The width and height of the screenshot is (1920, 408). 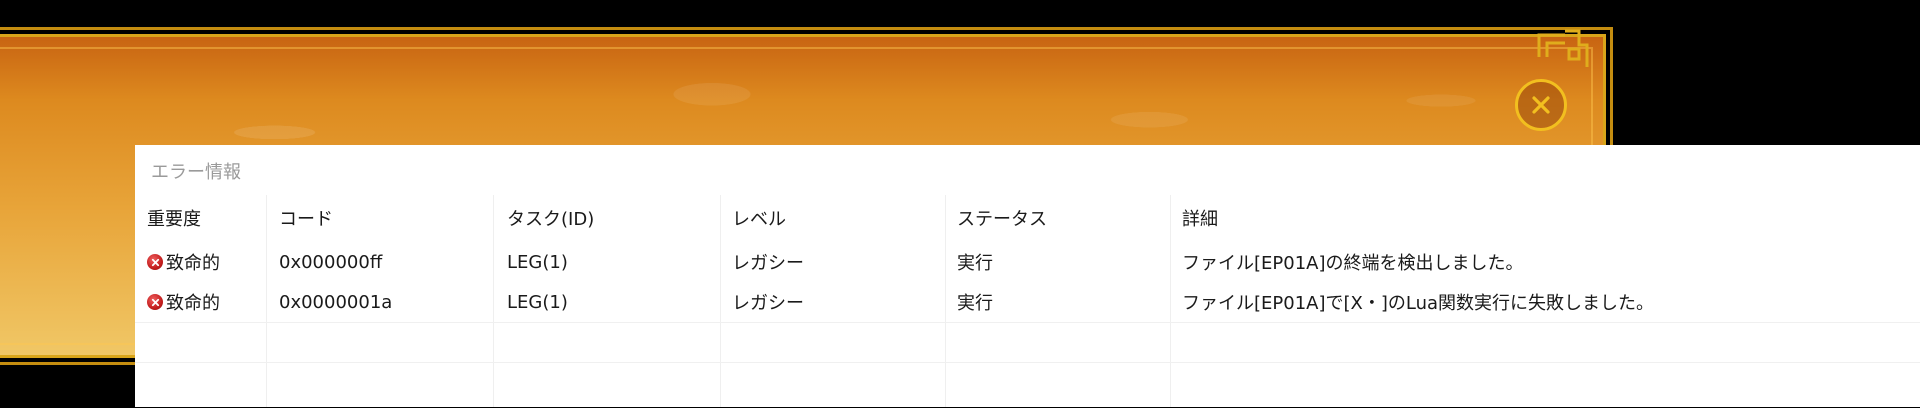 What do you see at coordinates (174, 218) in the screenshot?
I see `column-header-severity: 重要度` at bounding box center [174, 218].